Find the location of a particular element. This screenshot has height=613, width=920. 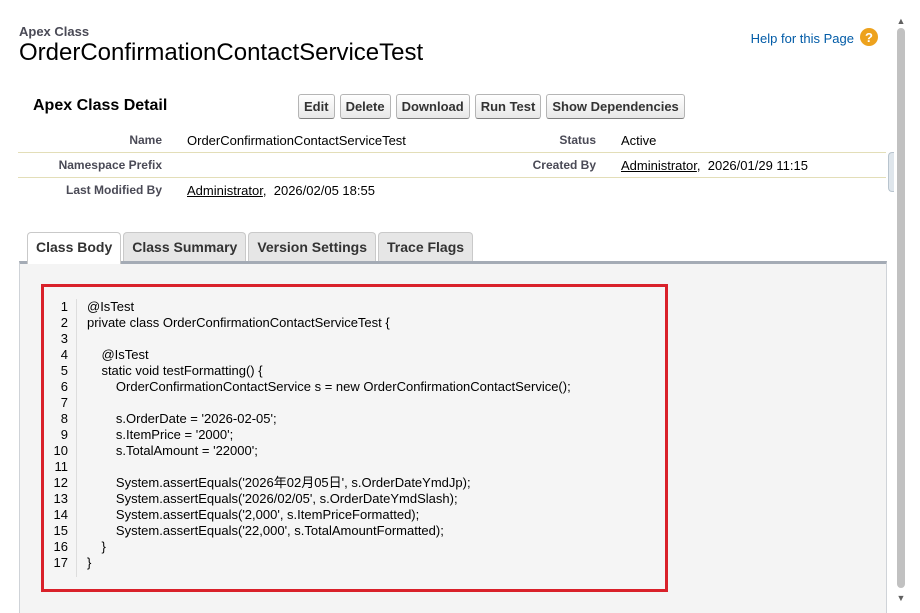

tab-class-summary: Class Summary is located at coordinates (185, 246).